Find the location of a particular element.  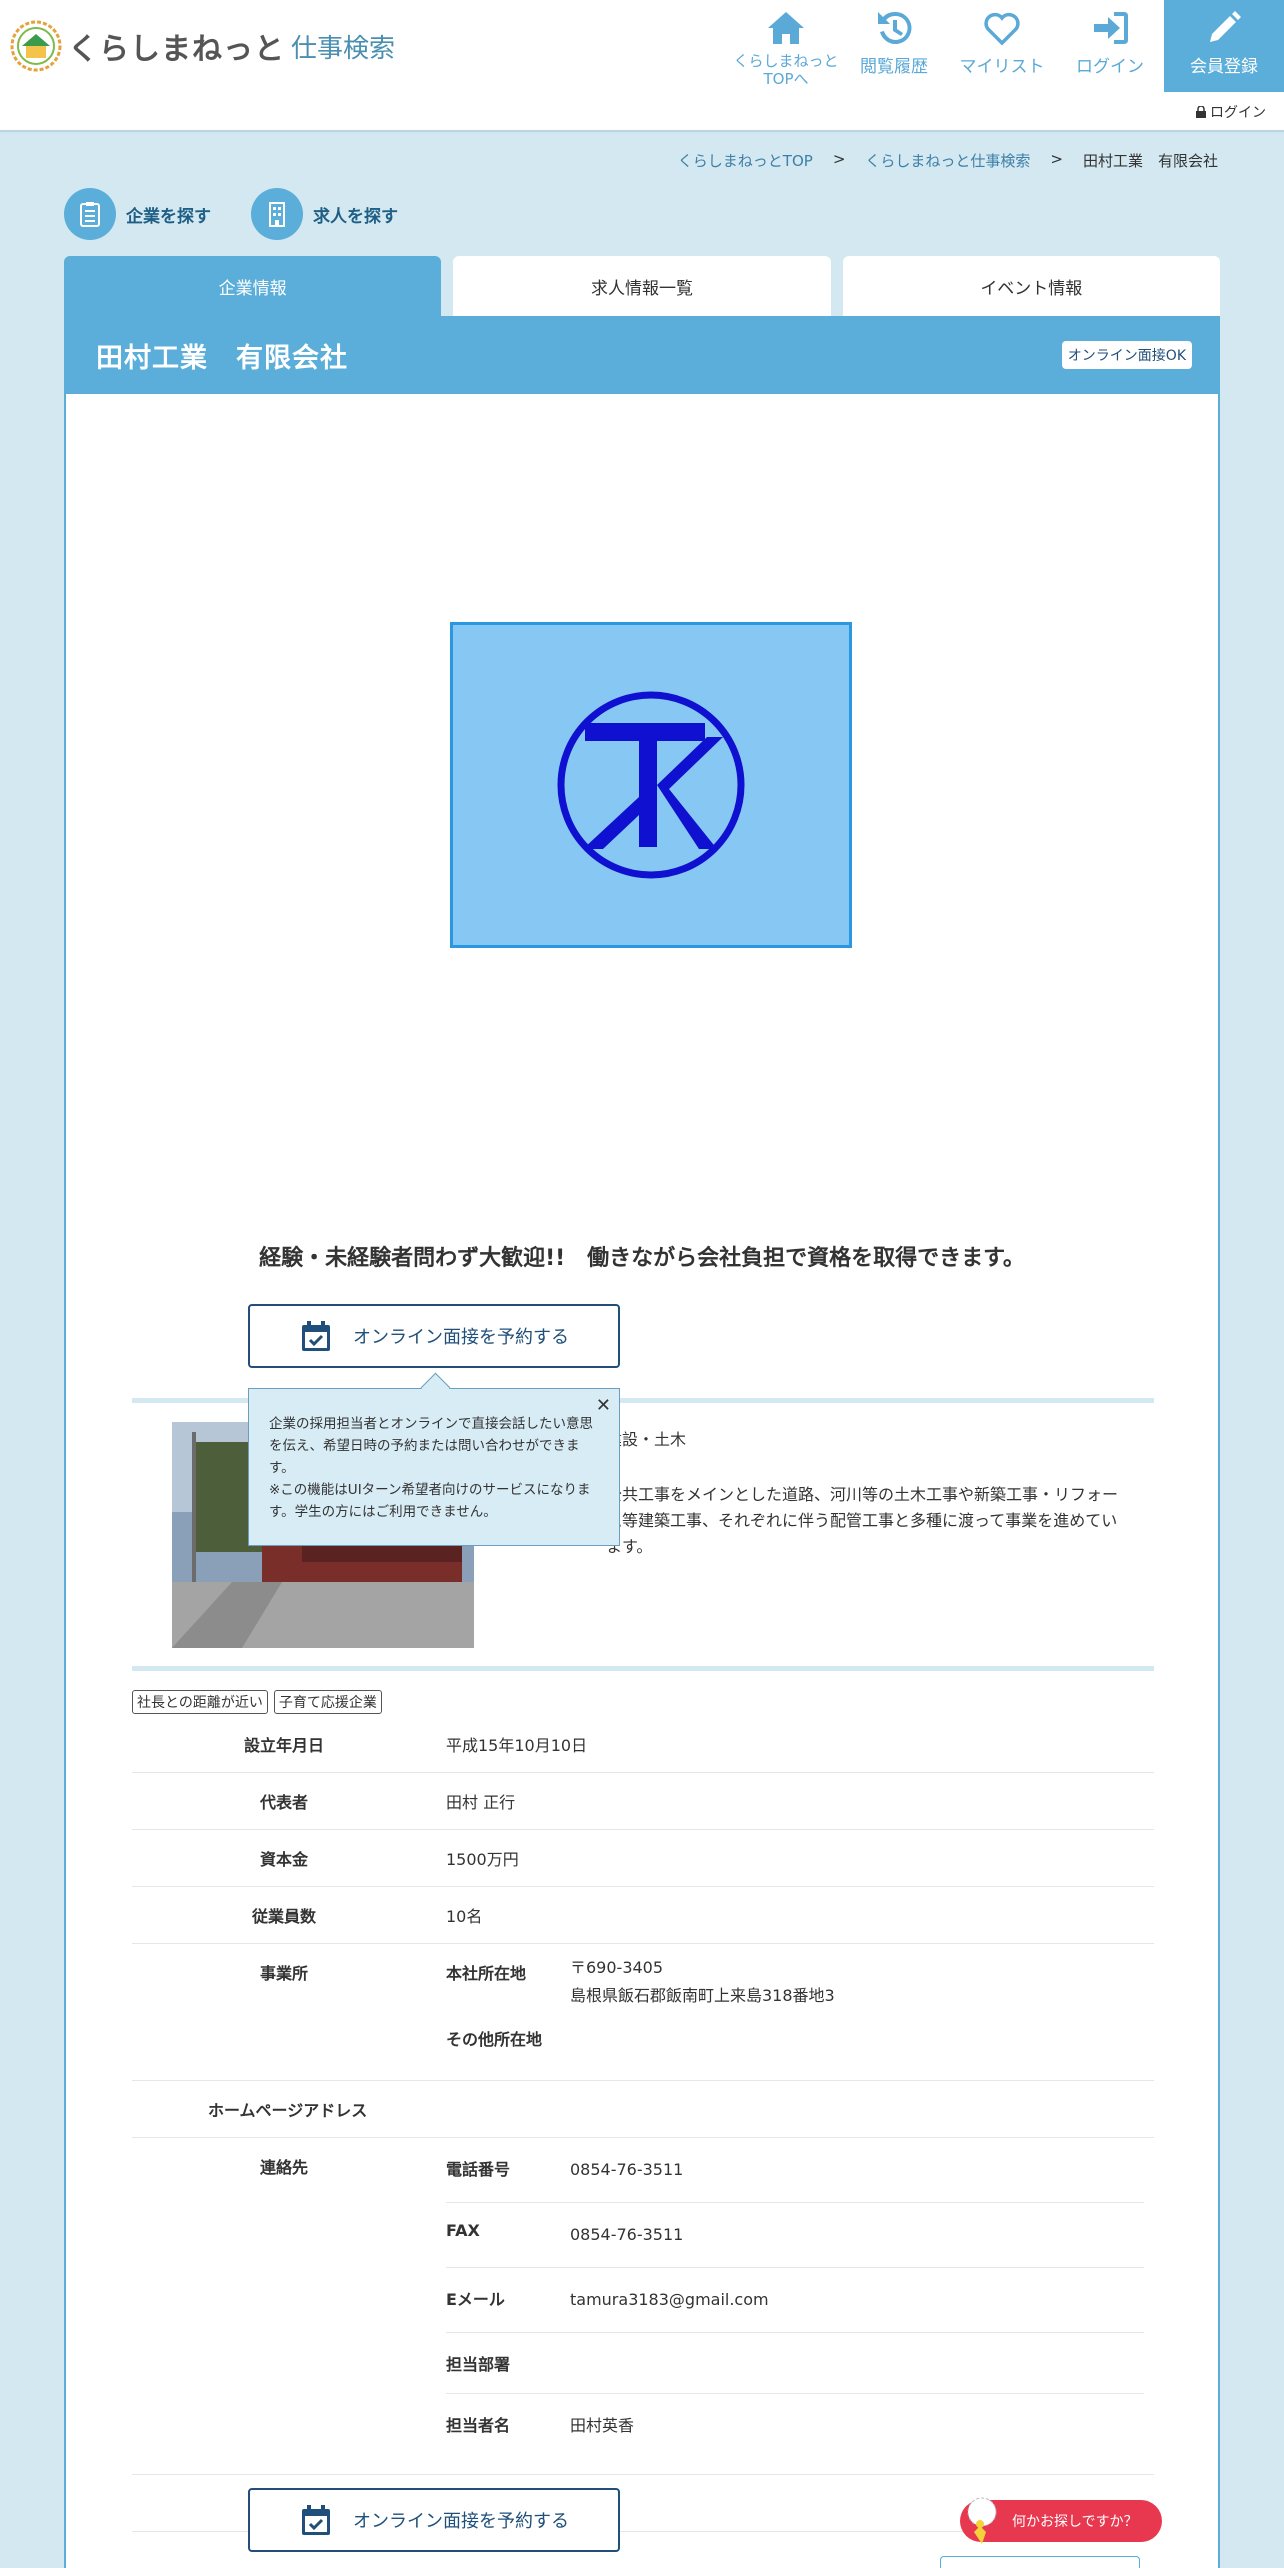

find-job-button: 求人を探す is located at coordinates (324, 214).